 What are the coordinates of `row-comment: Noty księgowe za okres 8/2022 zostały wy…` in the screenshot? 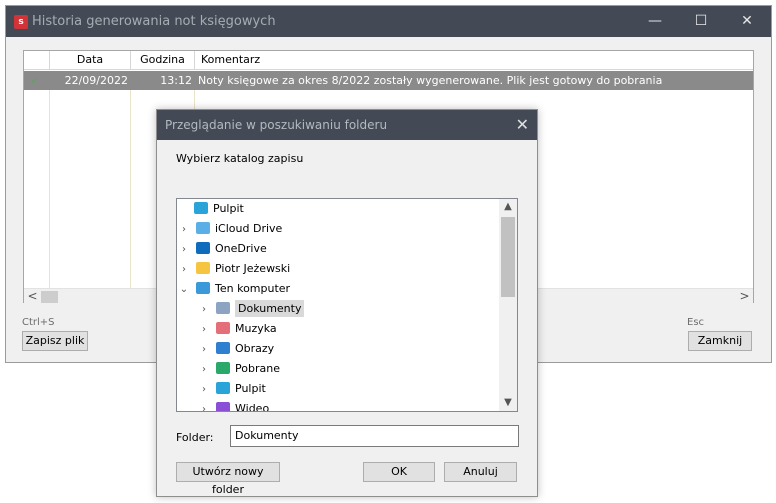 It's located at (430, 80).